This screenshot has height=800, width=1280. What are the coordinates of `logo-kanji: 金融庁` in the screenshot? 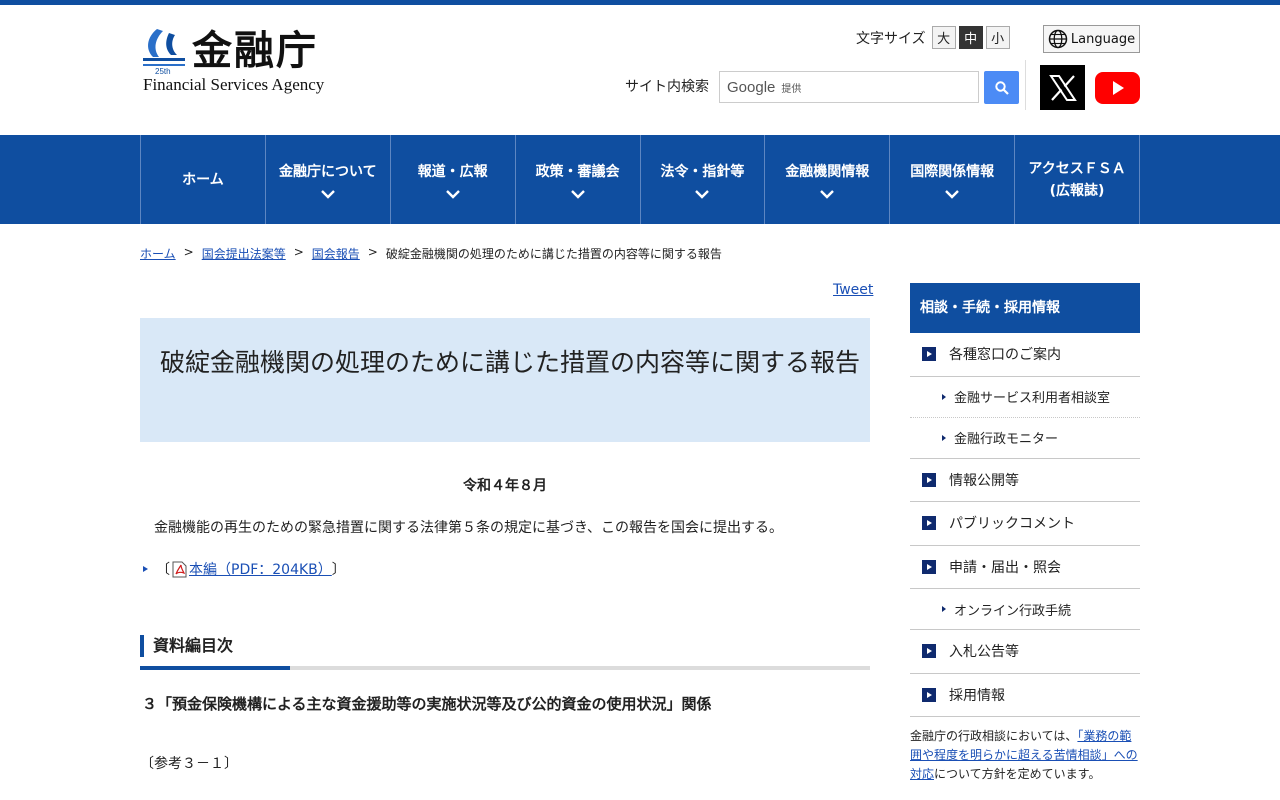 It's located at (255, 50).